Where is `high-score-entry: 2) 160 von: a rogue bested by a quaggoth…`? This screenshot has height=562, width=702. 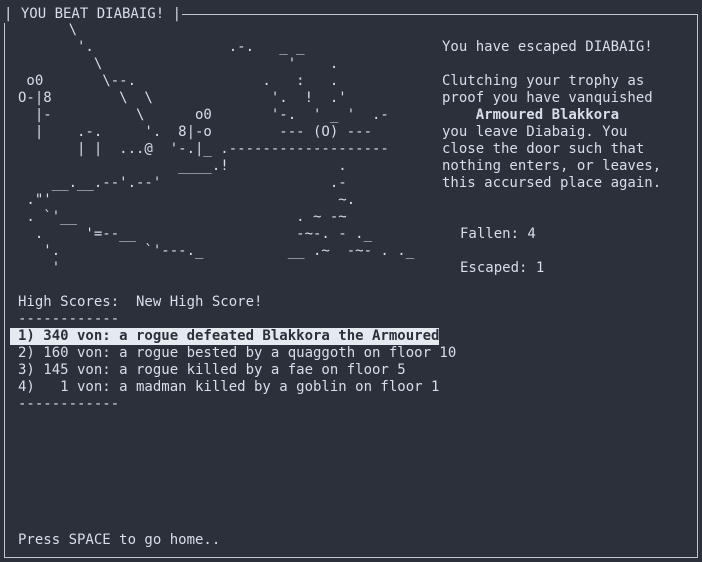 high-score-entry: 2) 160 von: a rogue bested by a quaggoth… is located at coordinates (237, 353).